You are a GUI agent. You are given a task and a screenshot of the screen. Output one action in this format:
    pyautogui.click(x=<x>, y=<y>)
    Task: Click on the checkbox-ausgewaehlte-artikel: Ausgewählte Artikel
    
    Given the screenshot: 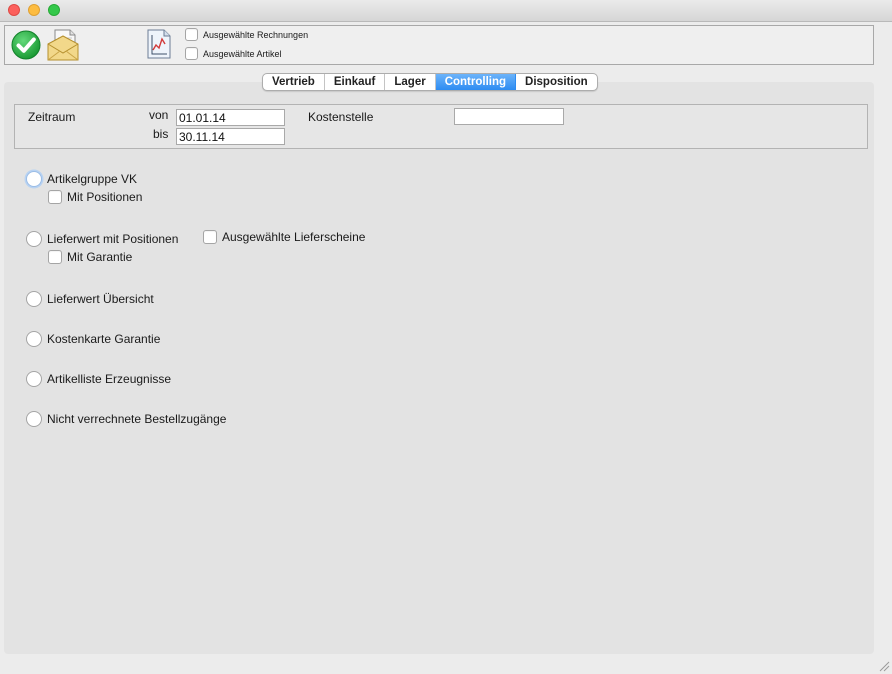 What is the action you would take?
    pyautogui.click(x=233, y=53)
    